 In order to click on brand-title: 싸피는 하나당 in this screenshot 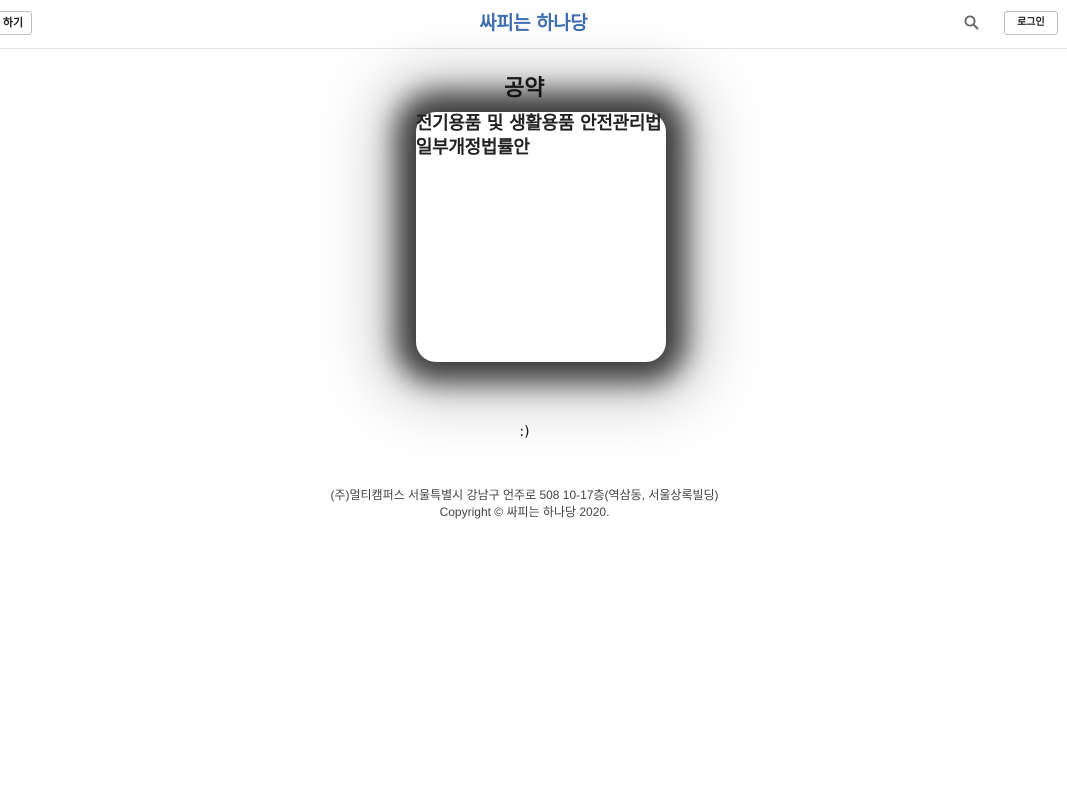, I will do `click(534, 23)`.